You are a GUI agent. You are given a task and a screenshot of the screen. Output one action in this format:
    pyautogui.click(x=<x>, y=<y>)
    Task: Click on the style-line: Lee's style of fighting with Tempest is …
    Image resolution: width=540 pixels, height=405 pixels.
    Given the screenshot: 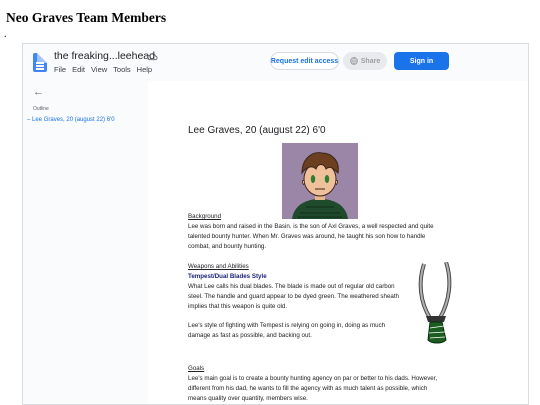 What is the action you would take?
    pyautogui.click(x=287, y=325)
    